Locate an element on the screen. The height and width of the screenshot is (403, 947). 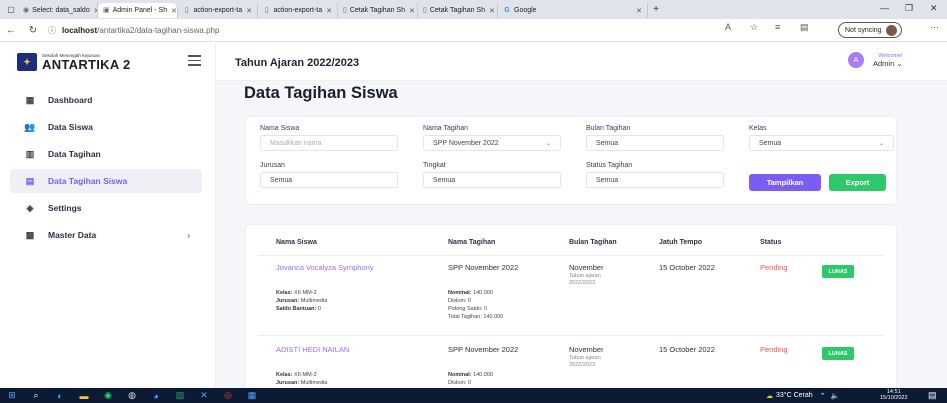
volume-icon: 🔈 is located at coordinates (835, 396).